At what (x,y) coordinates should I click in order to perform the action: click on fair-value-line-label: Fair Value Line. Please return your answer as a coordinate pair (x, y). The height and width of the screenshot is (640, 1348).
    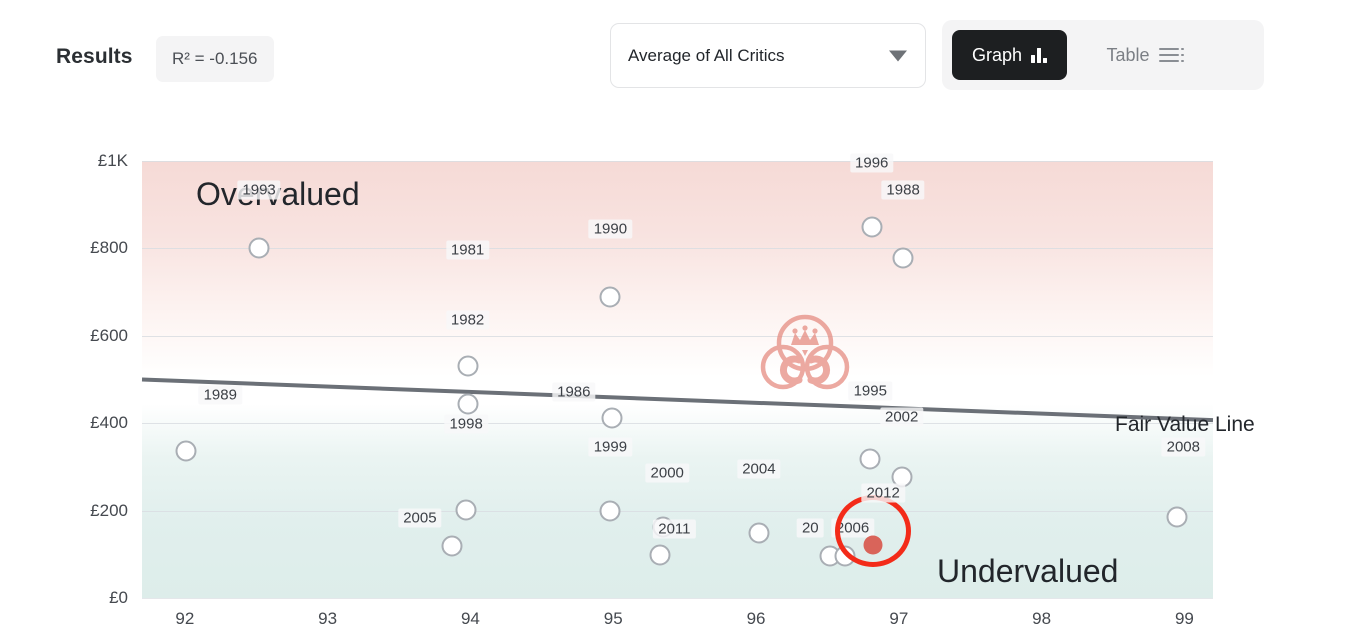
    Looking at the image, I should click on (1185, 424).